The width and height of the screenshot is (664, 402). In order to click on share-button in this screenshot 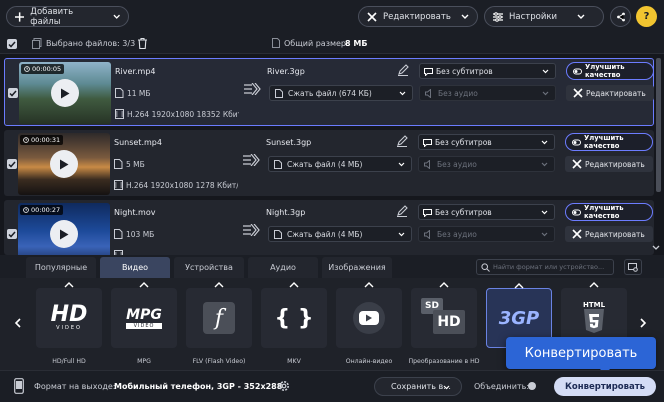, I will do `click(620, 16)`.